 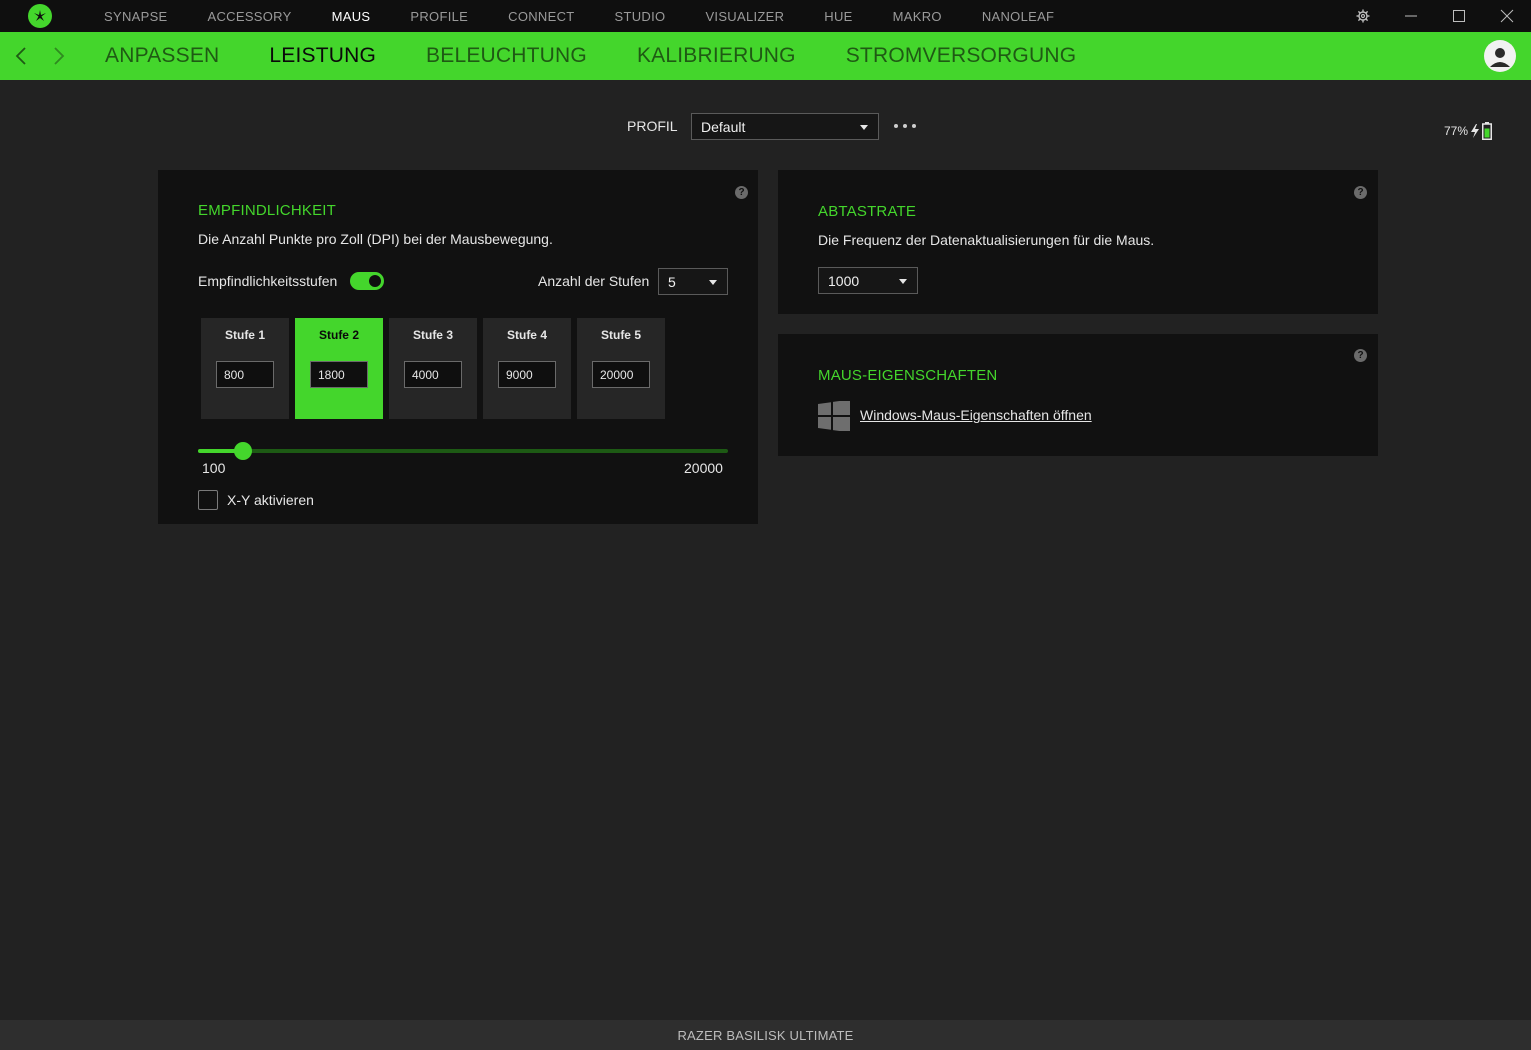 What do you see at coordinates (250, 16) in the screenshot?
I see `top-nav-accessory: ACCESSORY` at bounding box center [250, 16].